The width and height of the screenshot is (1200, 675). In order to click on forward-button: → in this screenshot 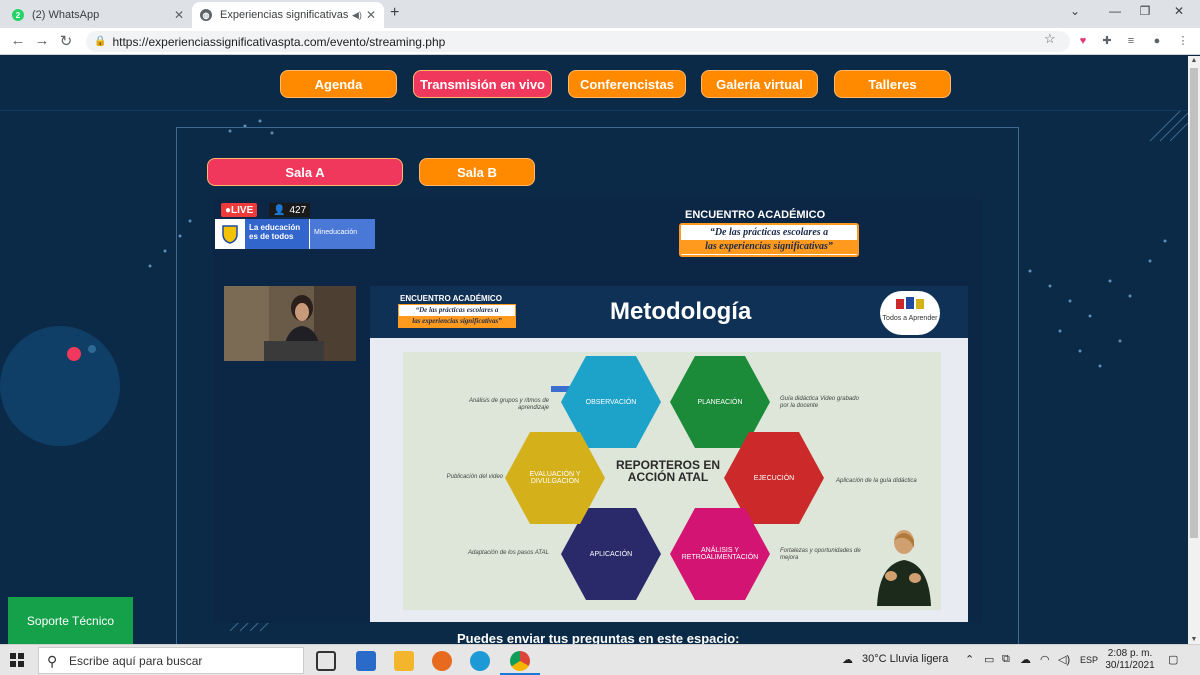, I will do `click(42, 40)`.